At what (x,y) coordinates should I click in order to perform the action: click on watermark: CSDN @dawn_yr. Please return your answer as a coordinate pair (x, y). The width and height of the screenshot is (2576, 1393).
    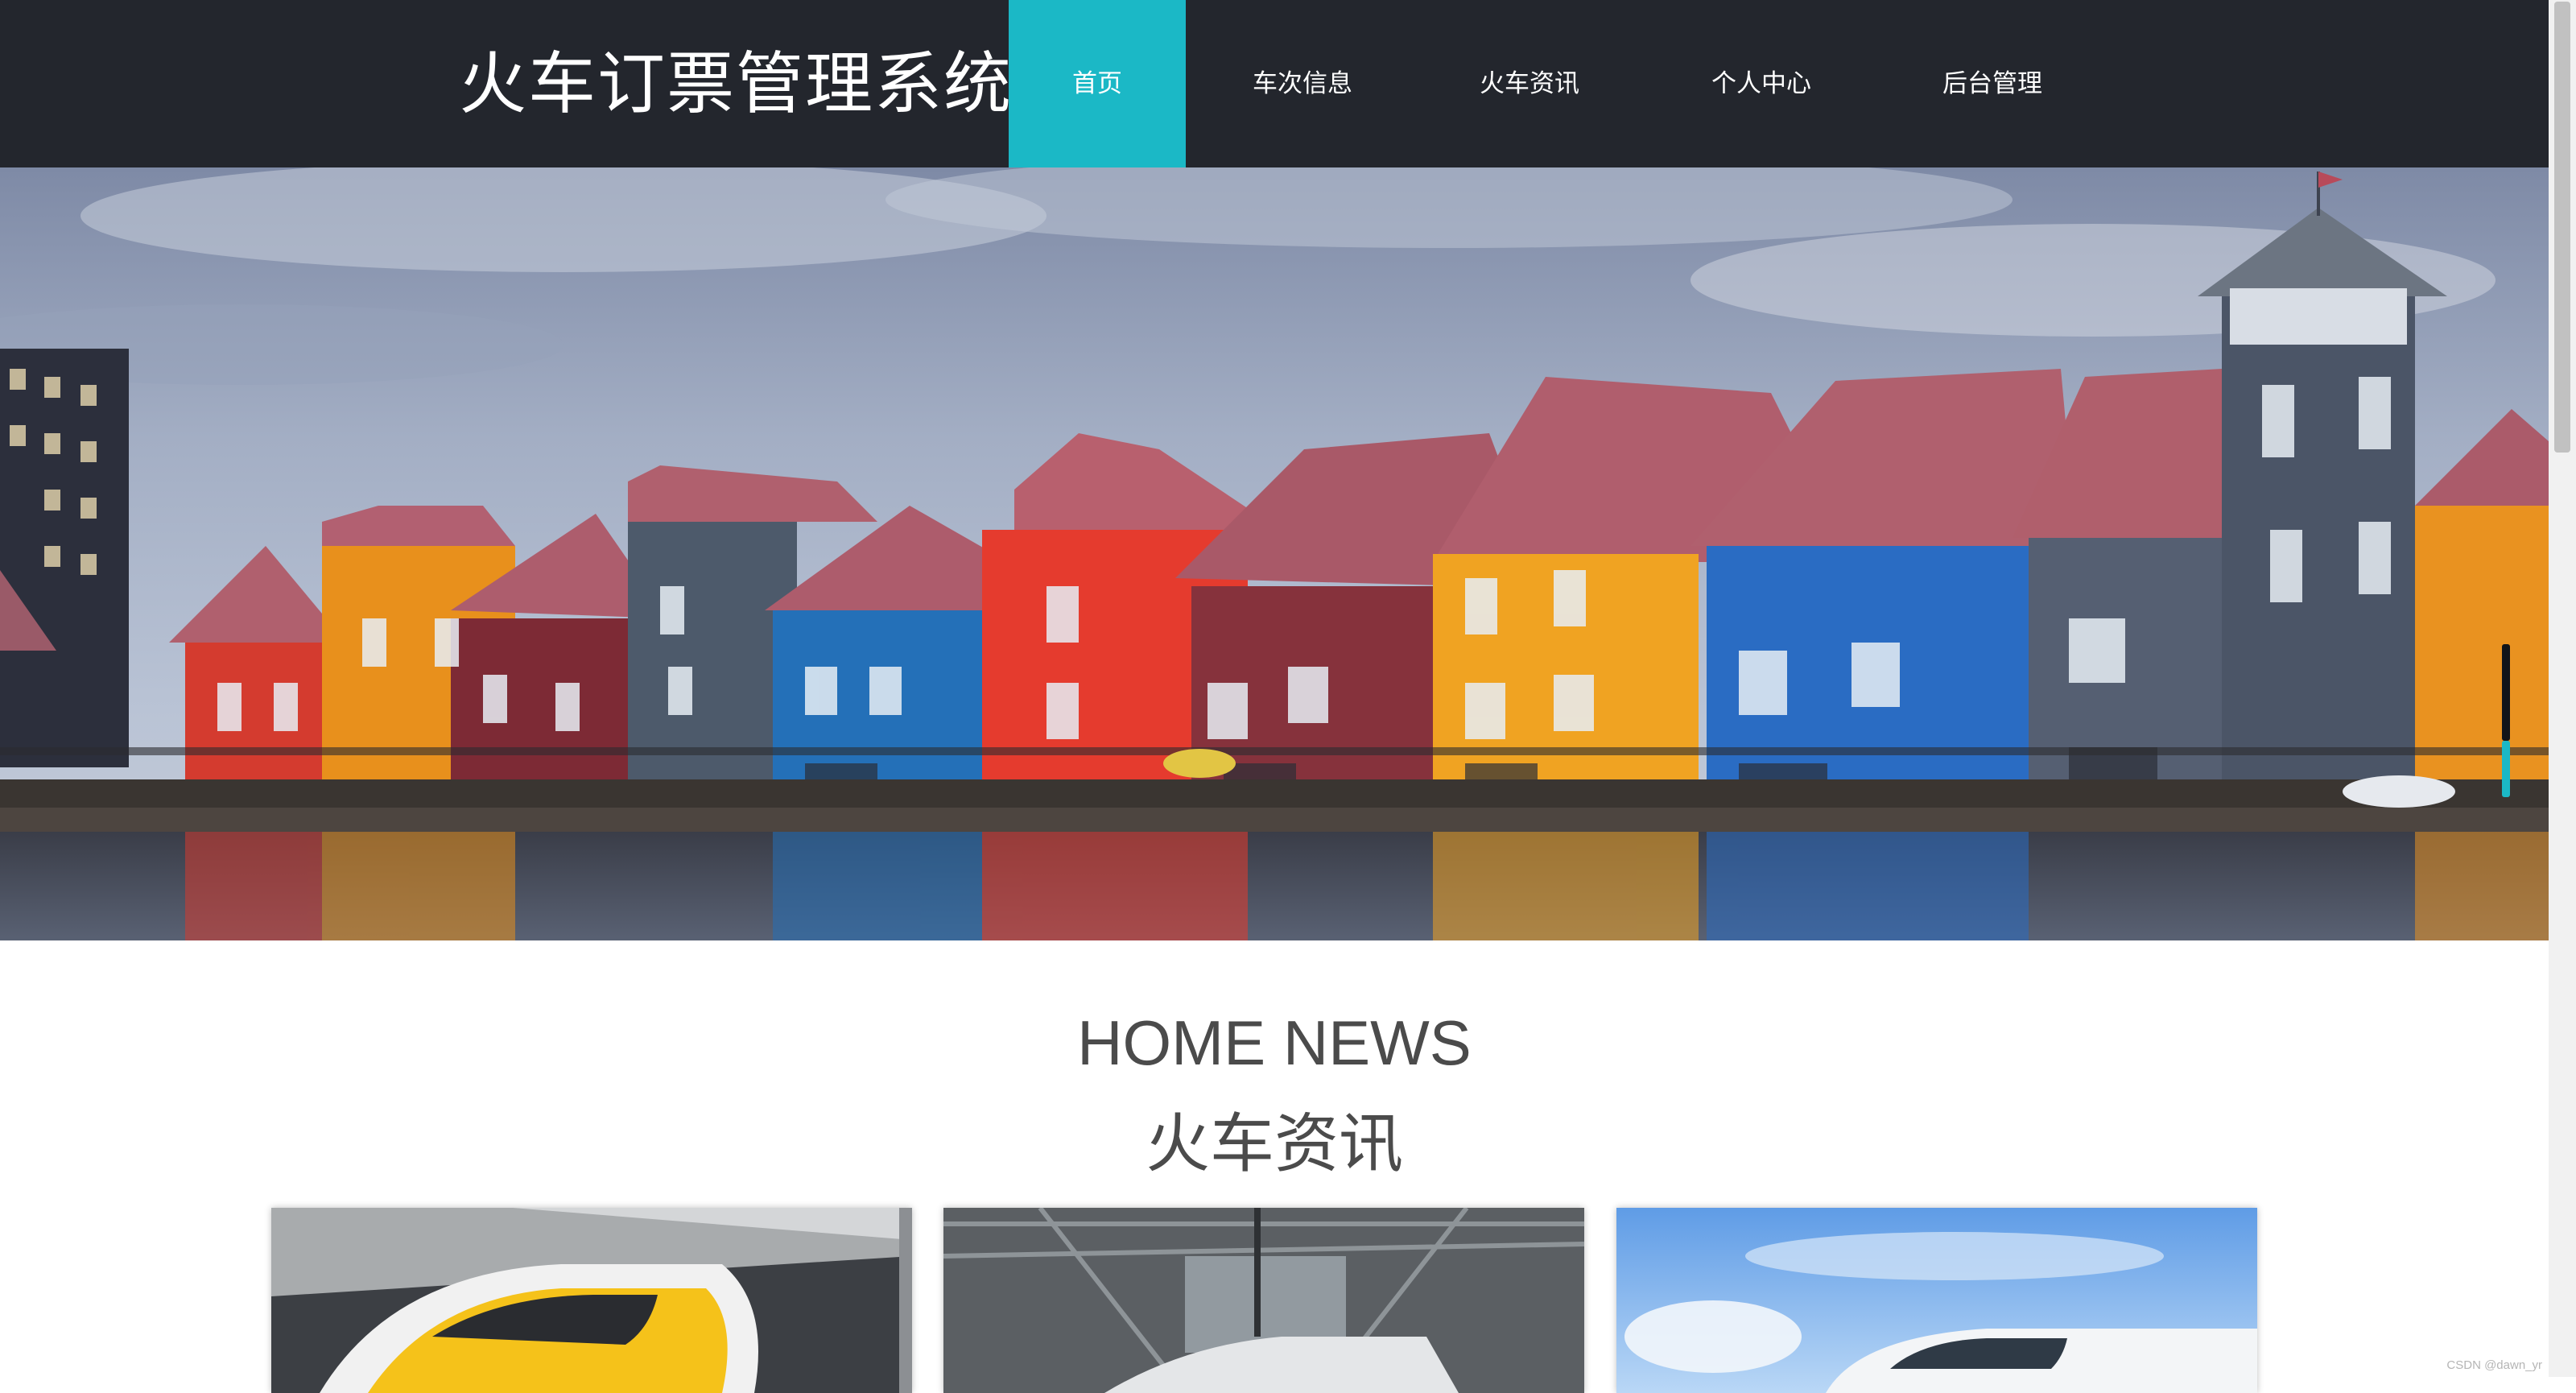
    Looking at the image, I should click on (2494, 1365).